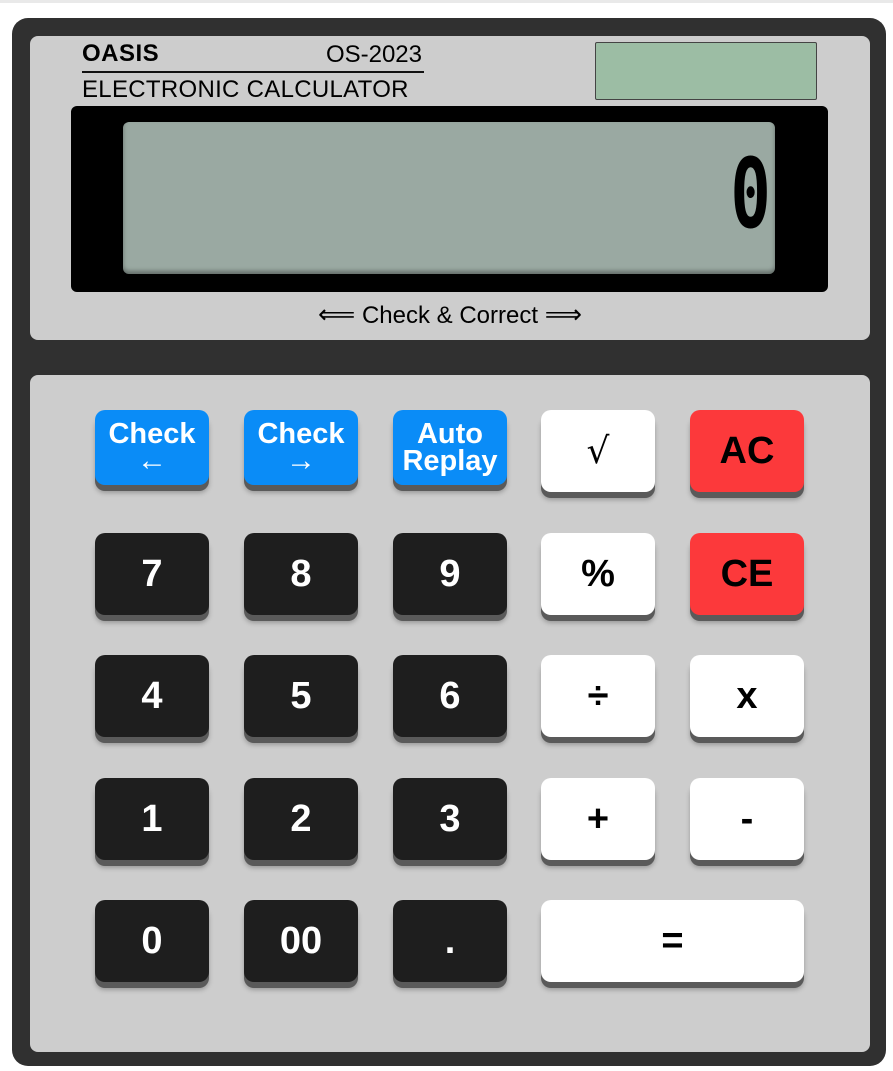 Image resolution: width=893 pixels, height=1071 pixels. I want to click on divide-button: ÷, so click(598, 696).